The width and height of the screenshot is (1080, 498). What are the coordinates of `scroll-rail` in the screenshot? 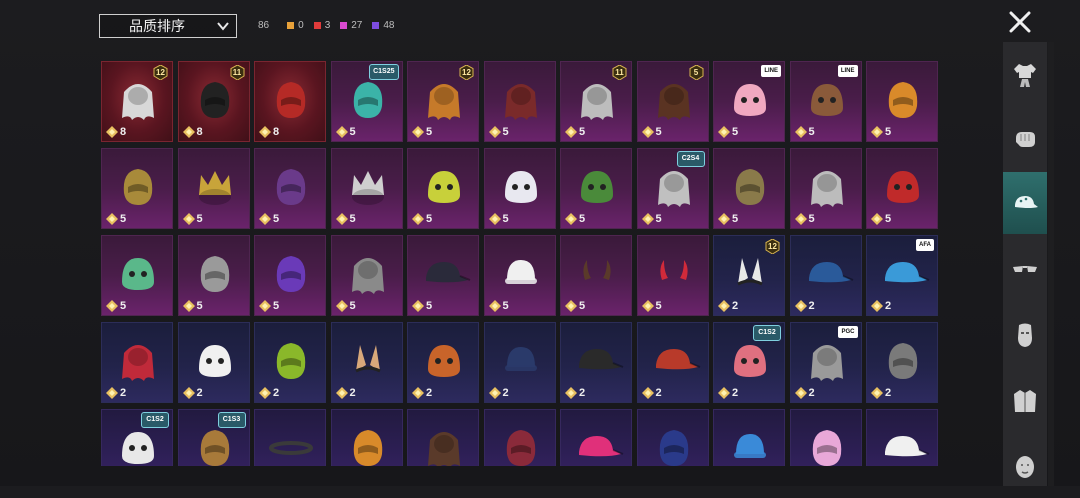 It's located at (1051, 264).